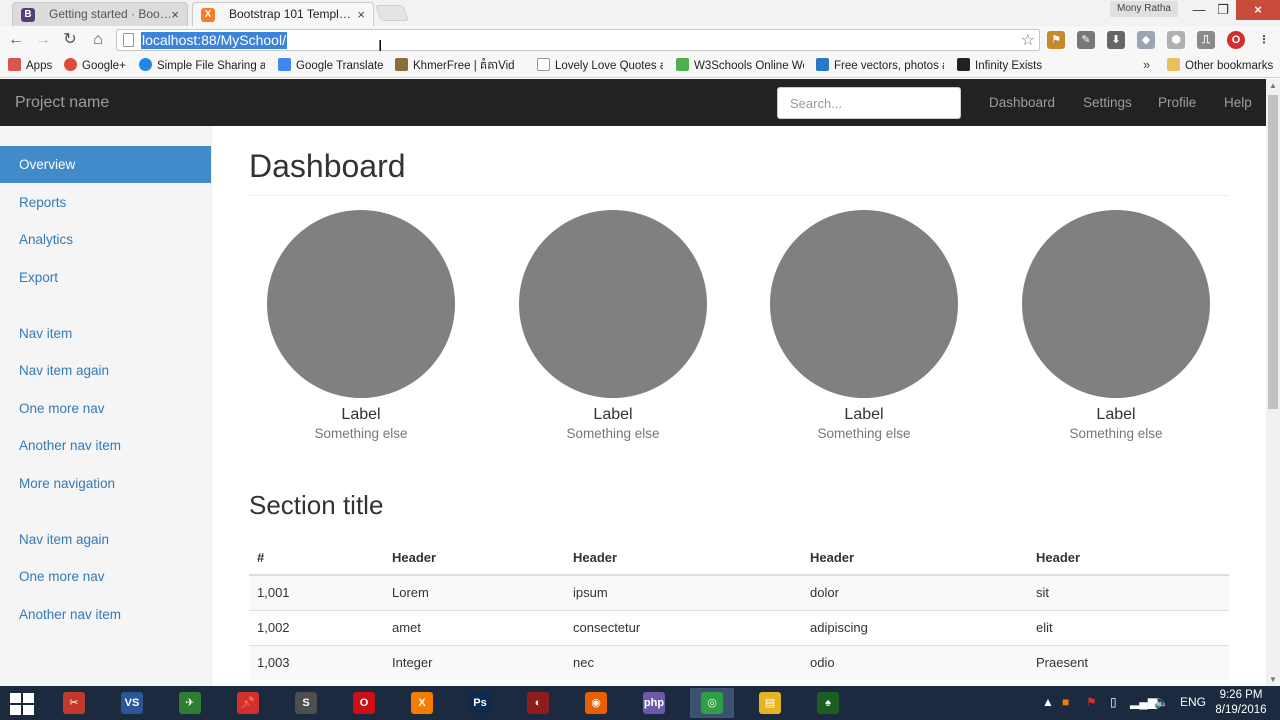  What do you see at coordinates (1028, 40) in the screenshot?
I see `bookmark-star-icon: ☆` at bounding box center [1028, 40].